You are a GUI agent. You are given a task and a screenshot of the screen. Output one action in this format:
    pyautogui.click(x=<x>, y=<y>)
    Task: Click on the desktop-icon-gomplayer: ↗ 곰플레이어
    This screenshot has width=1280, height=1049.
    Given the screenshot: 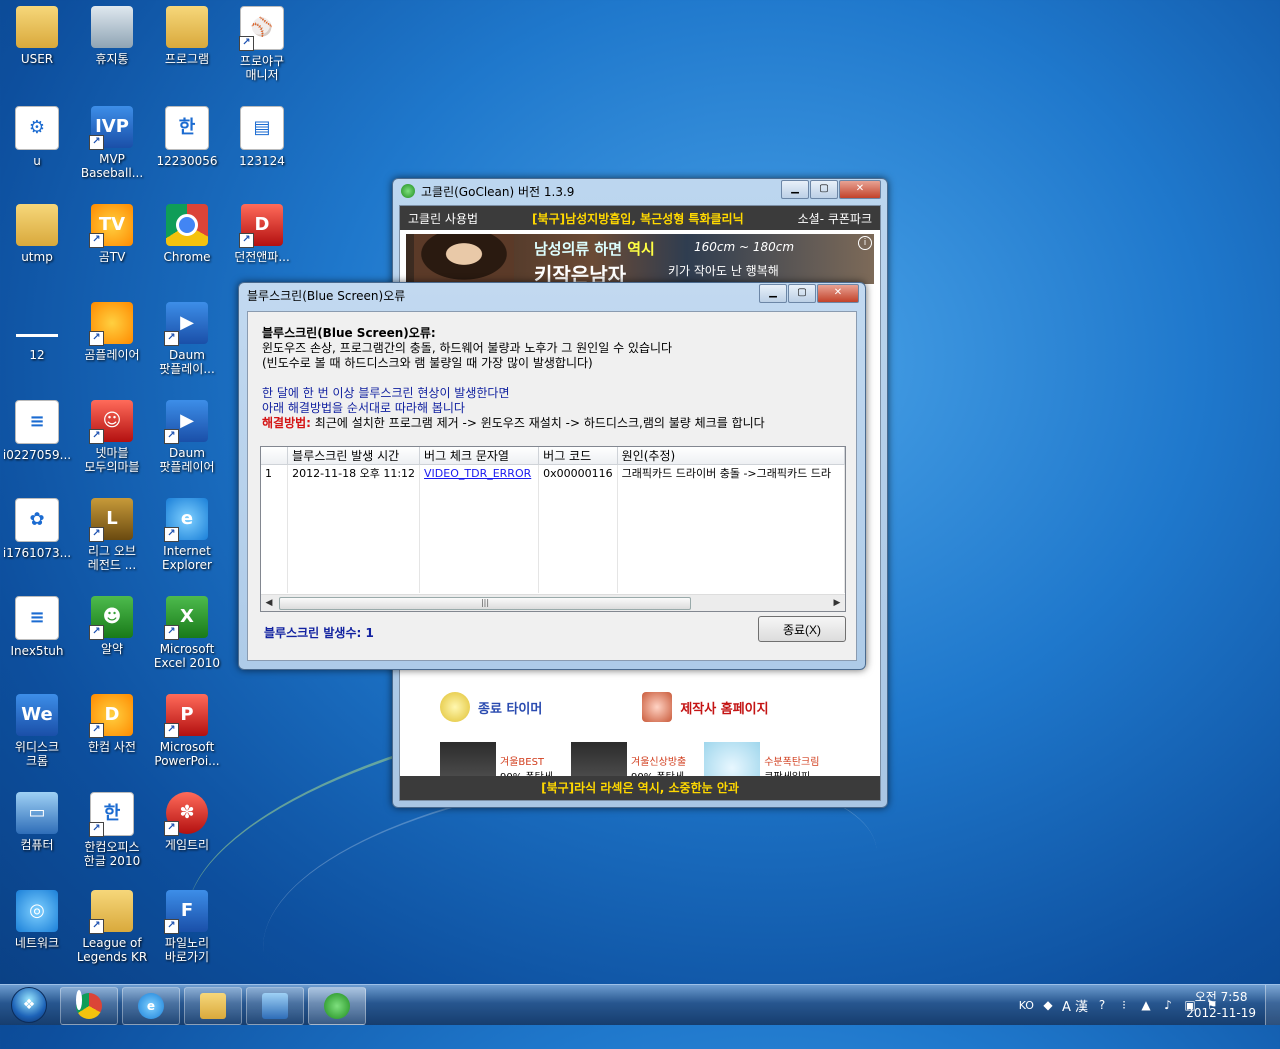 What is the action you would take?
    pyautogui.click(x=112, y=332)
    